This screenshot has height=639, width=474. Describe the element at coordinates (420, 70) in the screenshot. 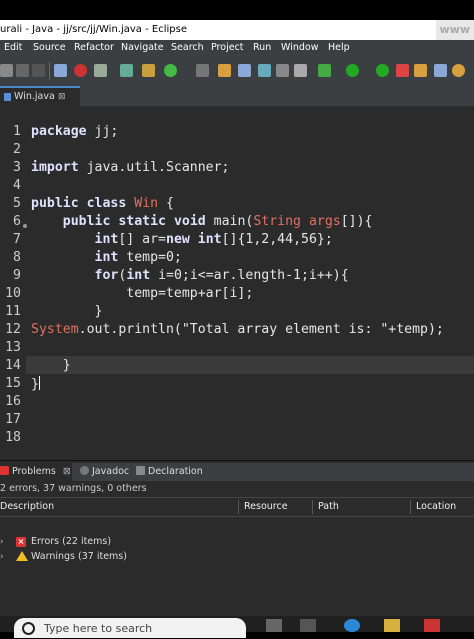

I see `perspective-icon` at that location.